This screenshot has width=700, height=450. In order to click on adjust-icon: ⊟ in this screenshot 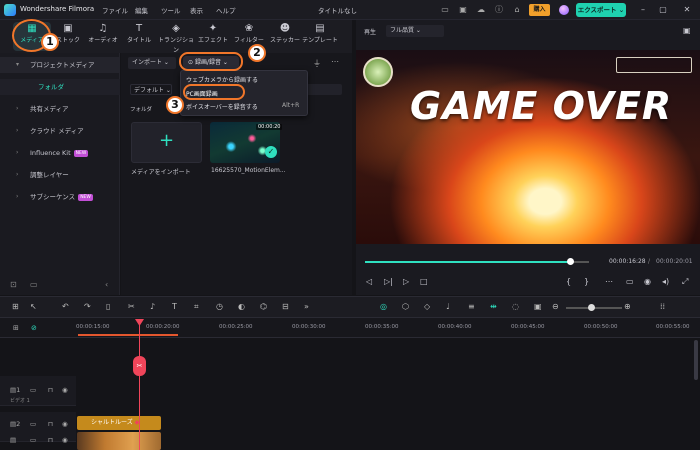, I will do `click(285, 306)`.